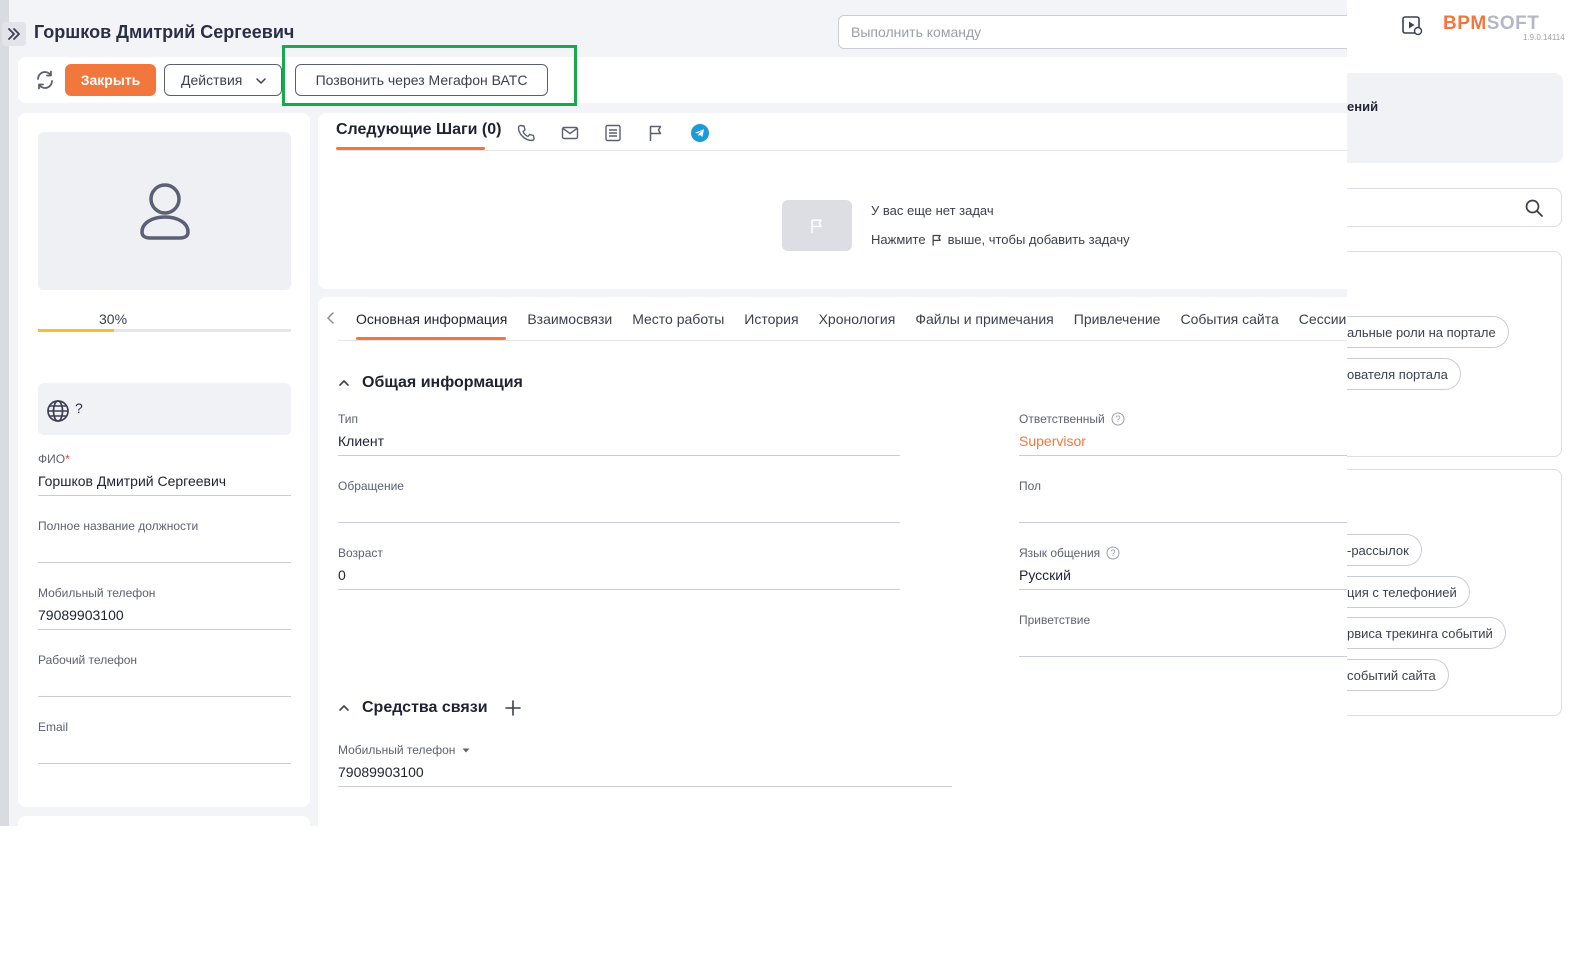 This screenshot has width=1585, height=958. I want to click on search-icon, so click(1534, 208).